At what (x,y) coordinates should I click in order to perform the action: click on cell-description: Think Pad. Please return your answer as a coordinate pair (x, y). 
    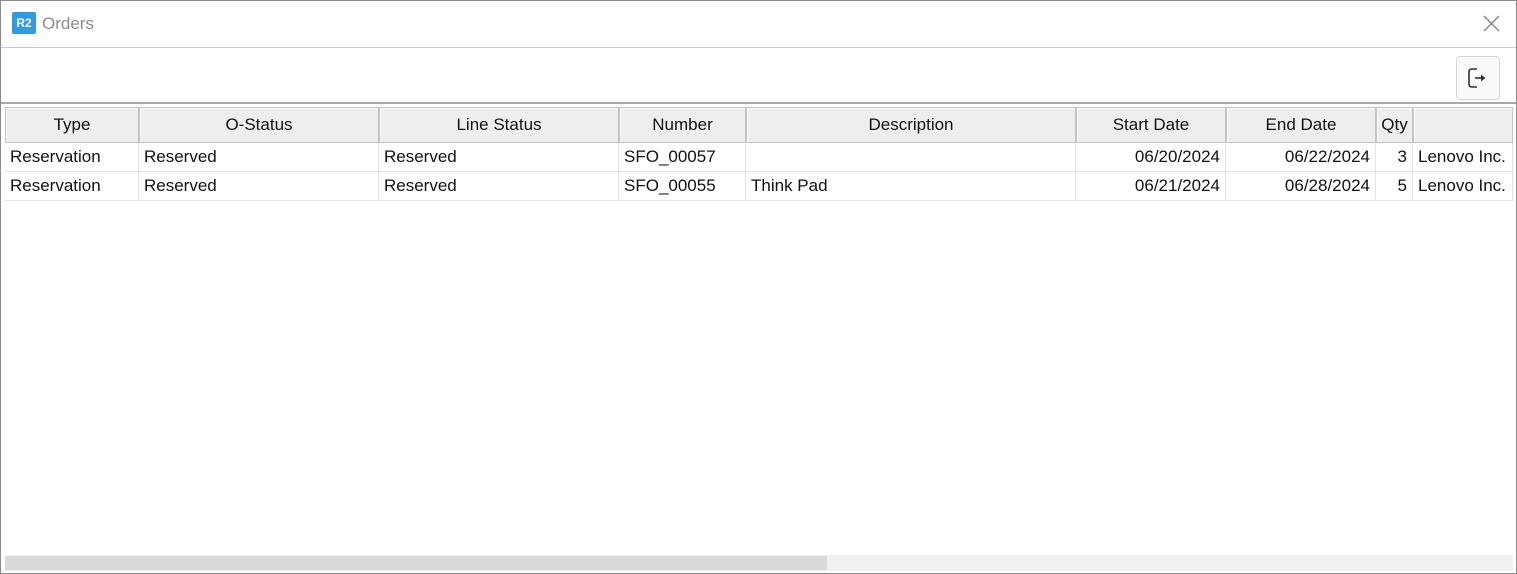
    Looking at the image, I should click on (911, 186).